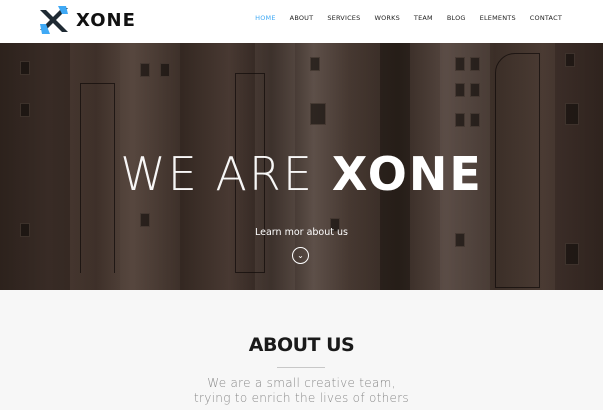 The width and height of the screenshot is (603, 410). Describe the element at coordinates (456, 18) in the screenshot. I see `nav-item-blog: BLOG` at that location.